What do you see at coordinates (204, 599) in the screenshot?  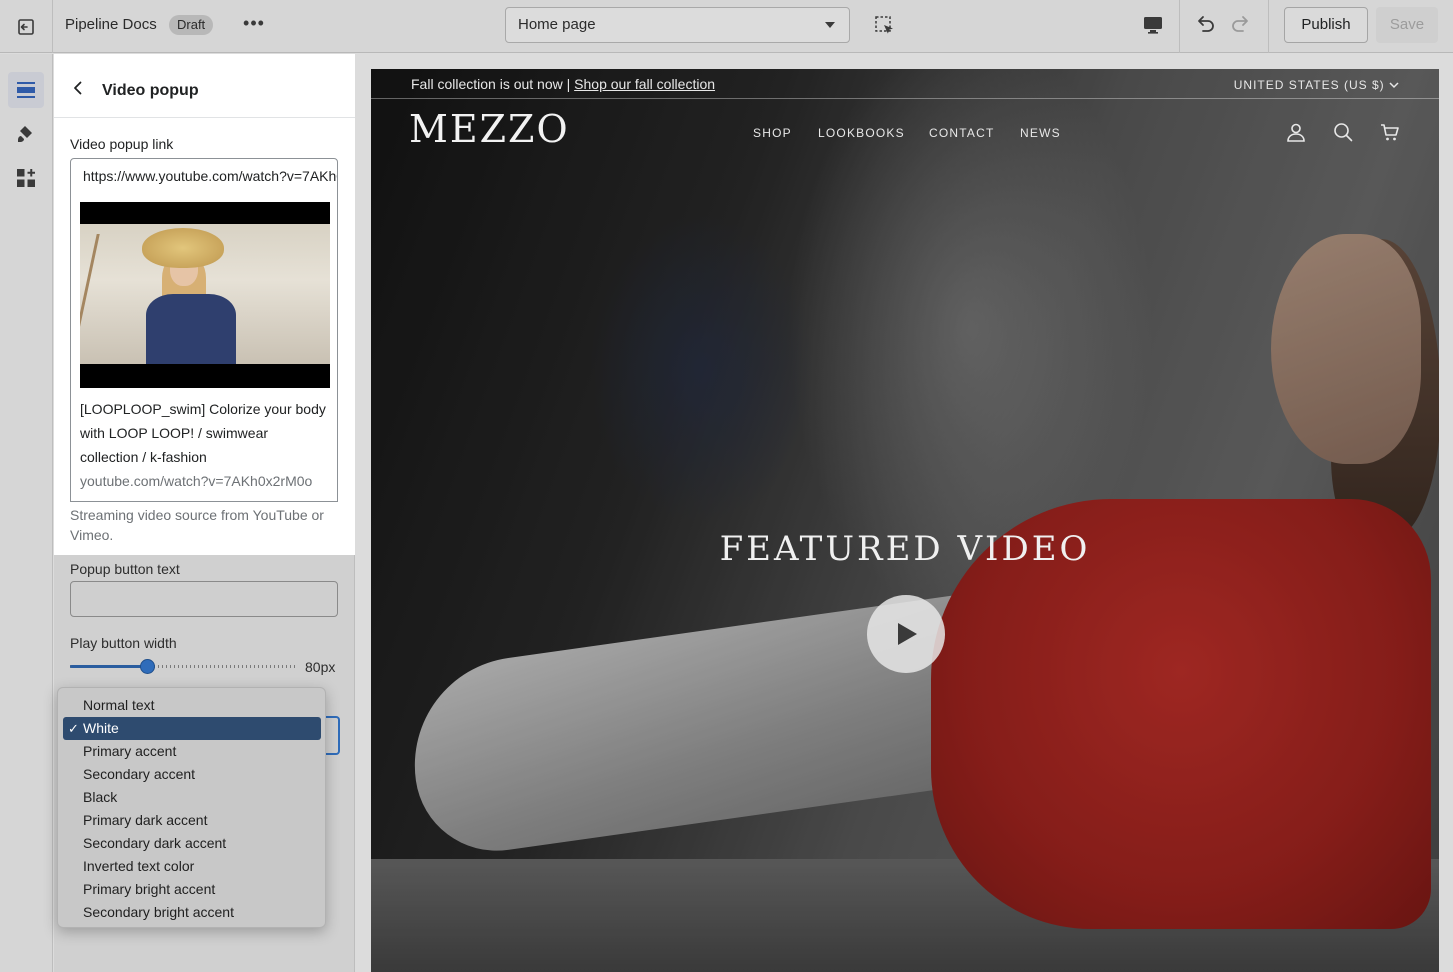 I see `popup-button-text-input` at bounding box center [204, 599].